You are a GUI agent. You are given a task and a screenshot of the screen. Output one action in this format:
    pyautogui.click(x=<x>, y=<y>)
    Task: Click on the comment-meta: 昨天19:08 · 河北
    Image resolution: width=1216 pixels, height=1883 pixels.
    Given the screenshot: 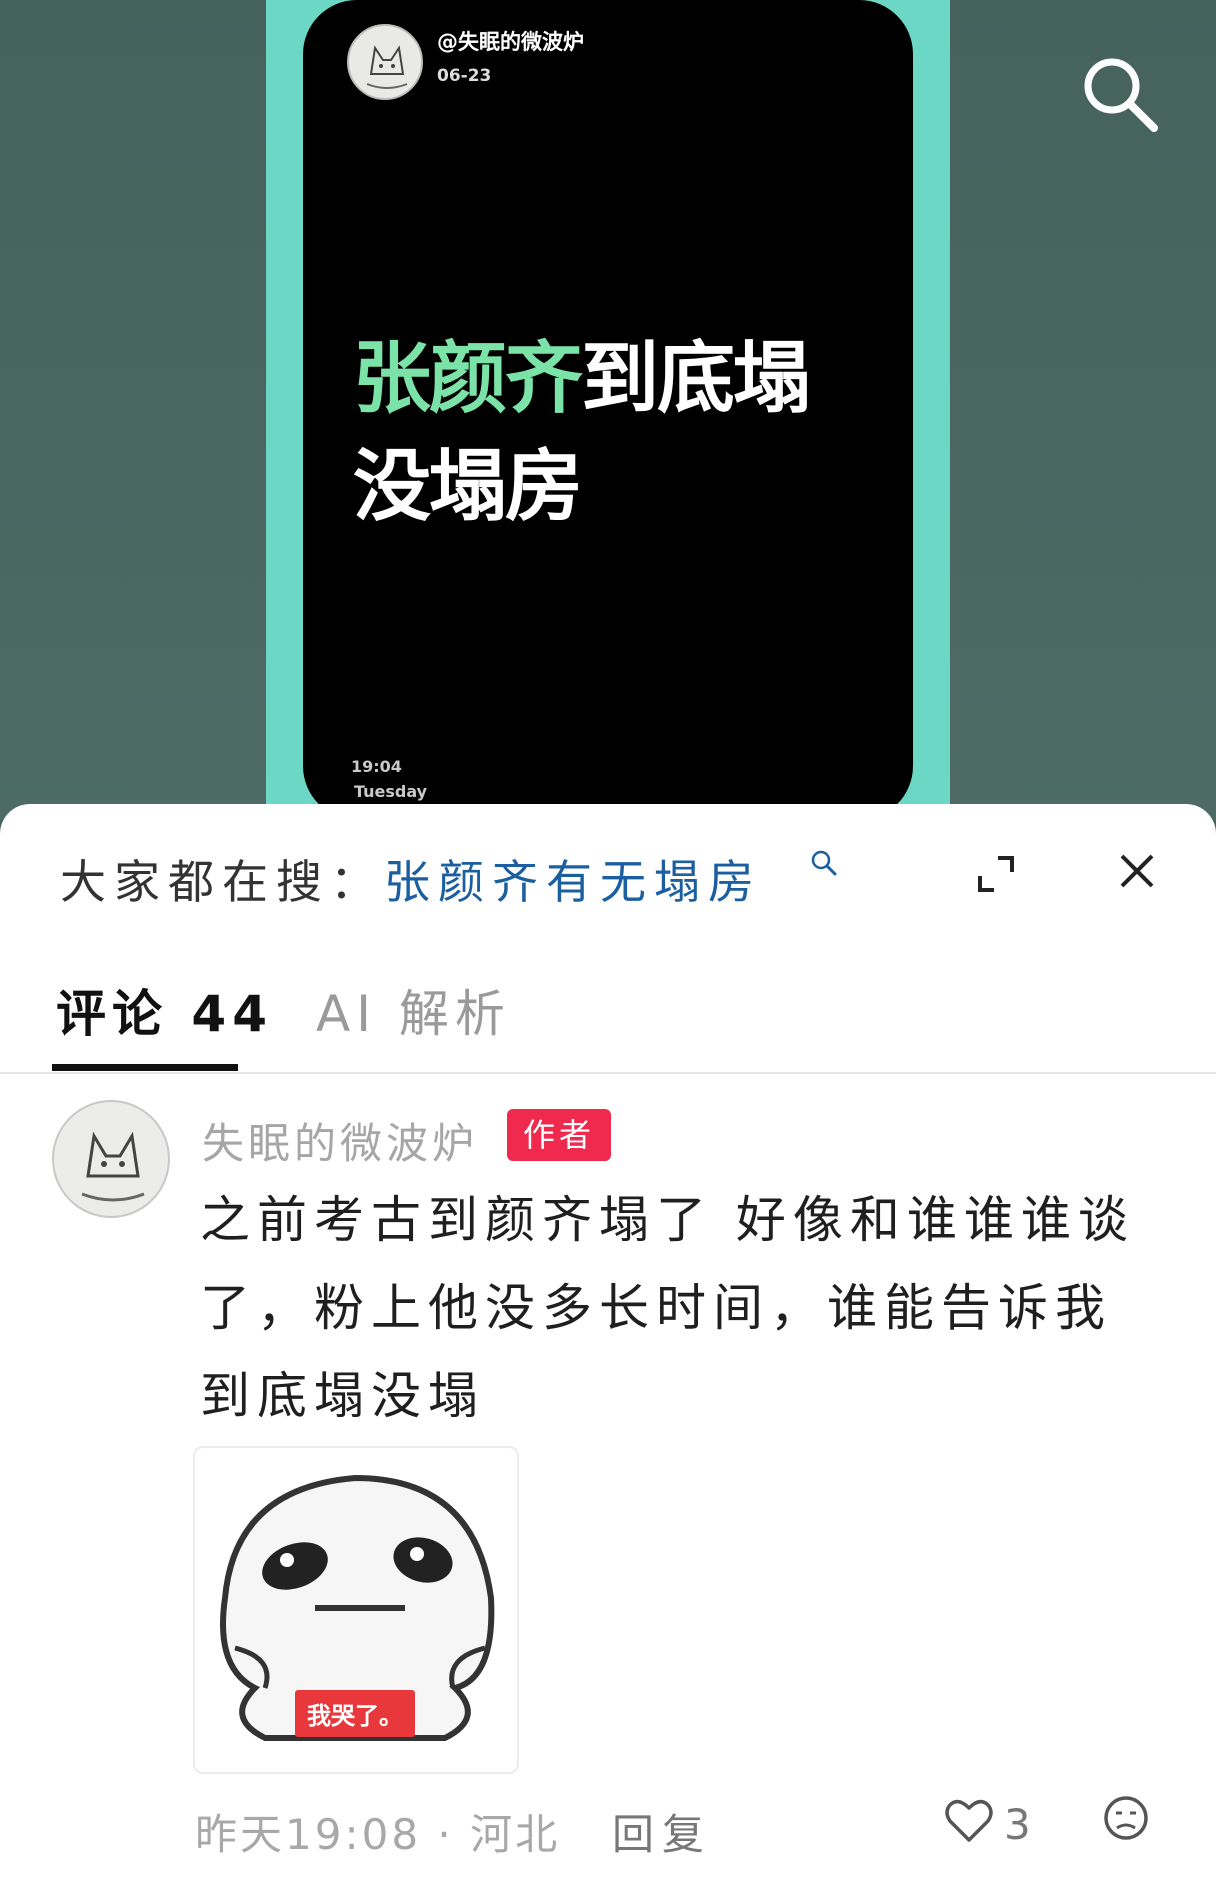 What is the action you would take?
    pyautogui.click(x=378, y=1834)
    